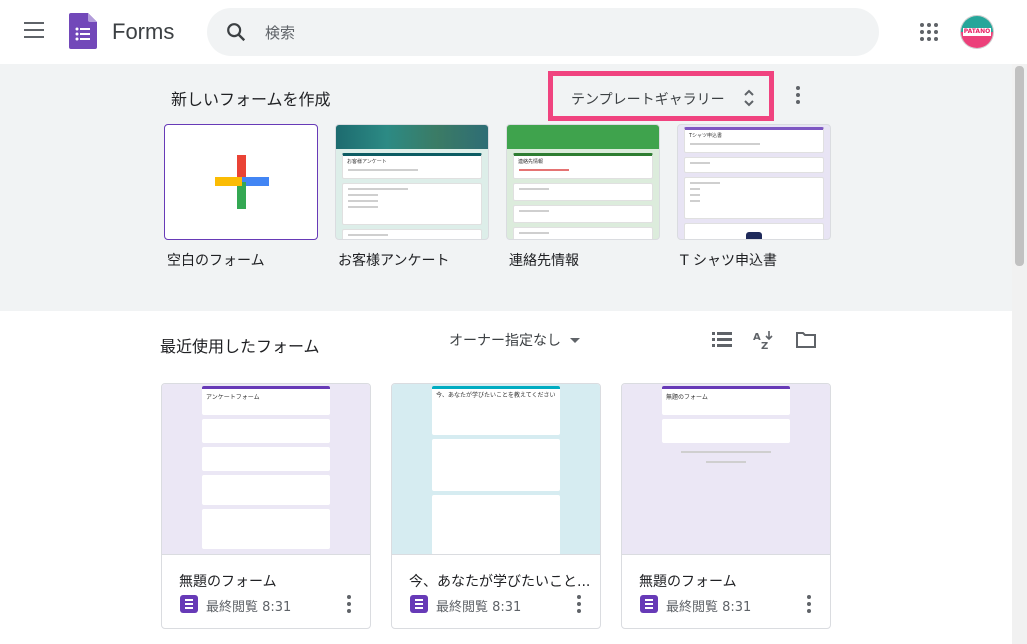  I want to click on template-tshirt-card: Tシャツ申込書, so click(754, 182).